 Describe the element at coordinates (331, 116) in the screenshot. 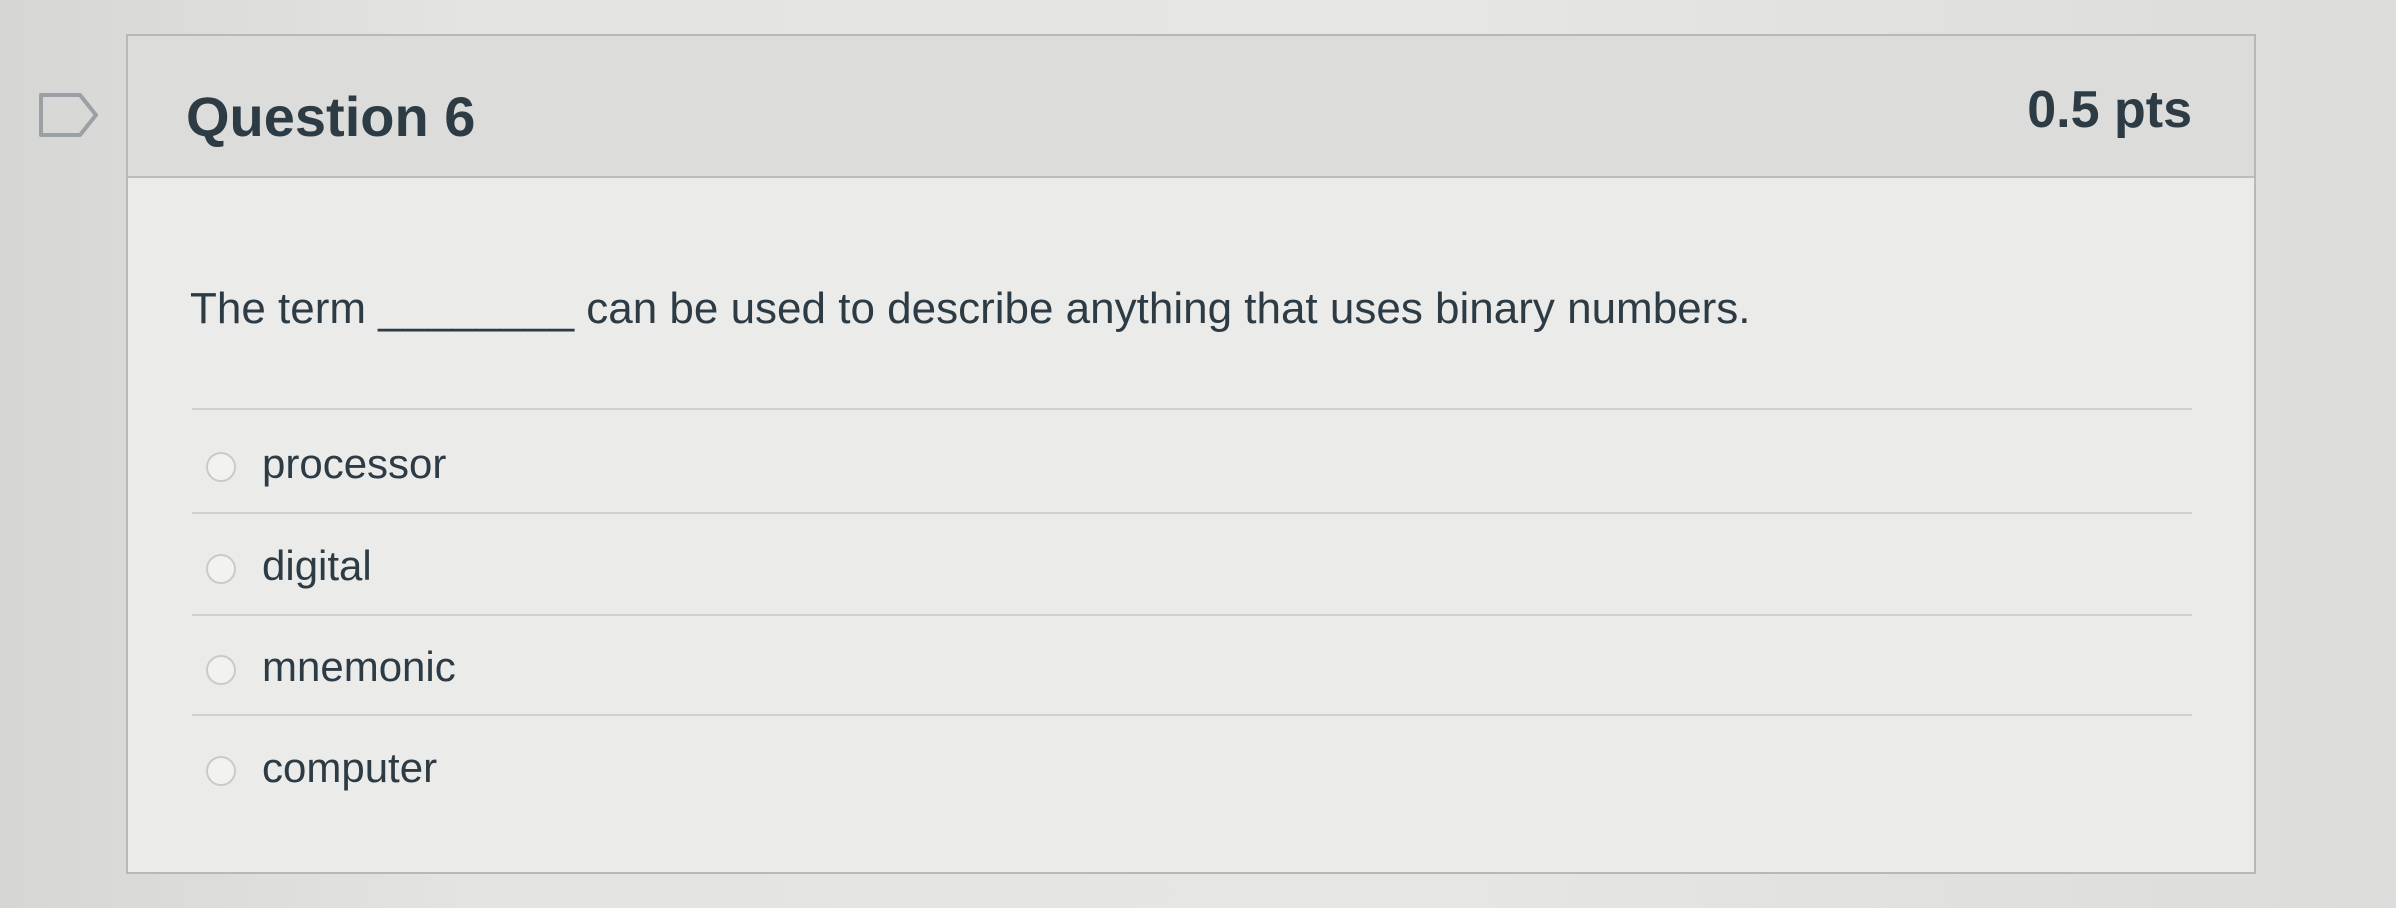

I see `question-title: Question 6` at that location.